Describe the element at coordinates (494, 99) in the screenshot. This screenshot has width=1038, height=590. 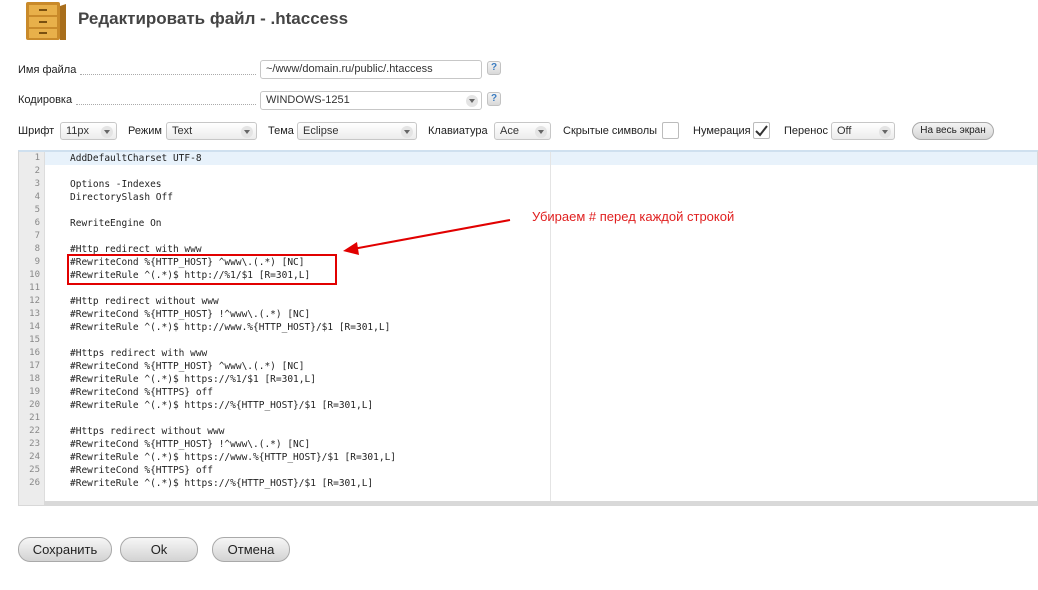
I see `encoding-help-icon: ?` at that location.